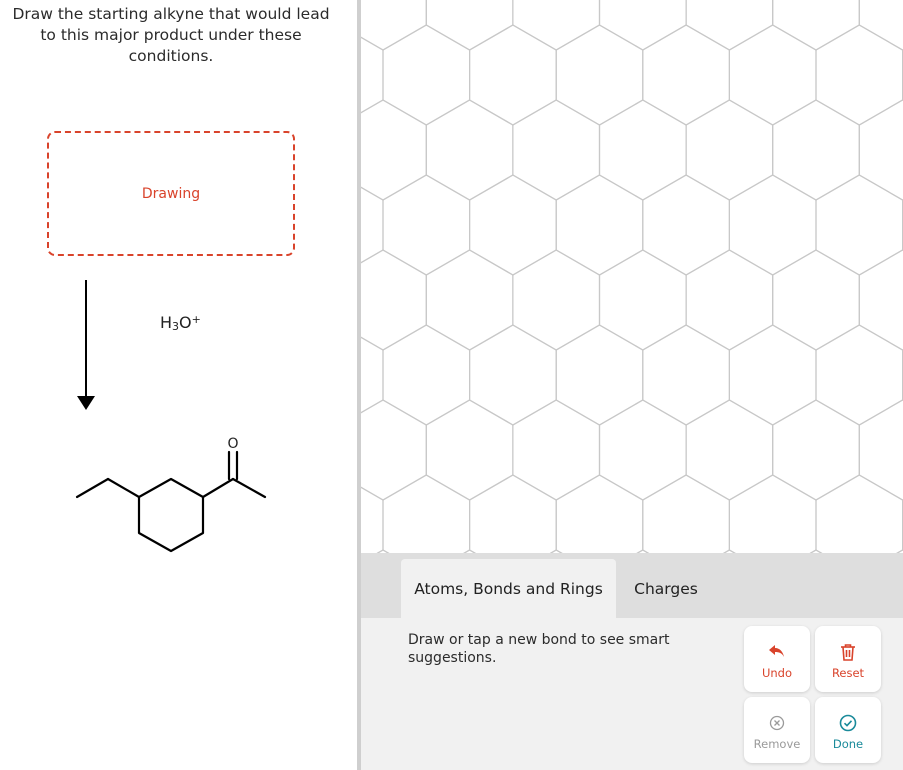 Image resolution: width=903 pixels, height=770 pixels. I want to click on circle-x-icon, so click(777, 723).